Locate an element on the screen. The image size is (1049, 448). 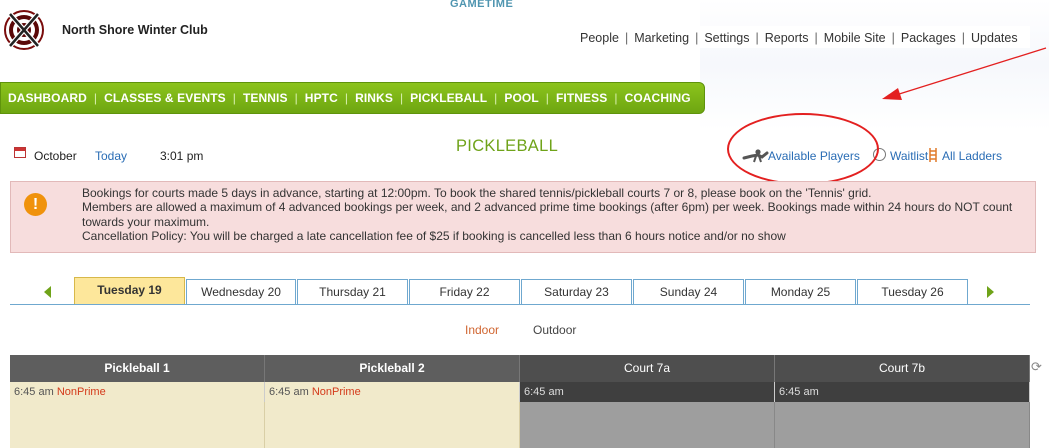
top-nav-mobile-site: Mobile Site is located at coordinates (855, 38).